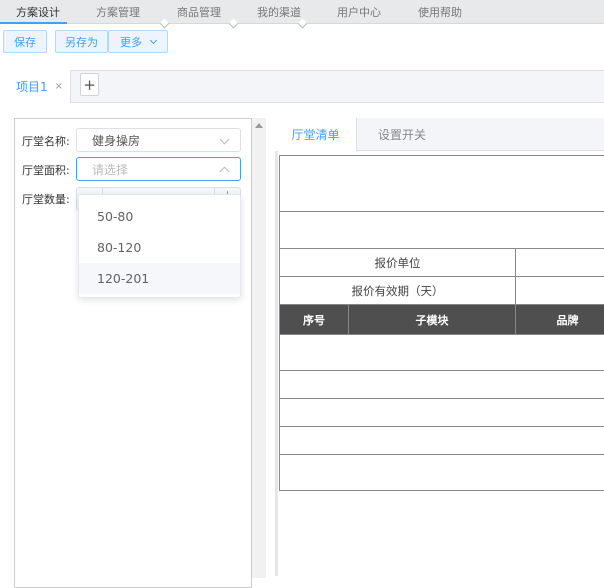 This screenshot has height=588, width=604. What do you see at coordinates (442, 230) in the screenshot?
I see `table-info-cell` at bounding box center [442, 230].